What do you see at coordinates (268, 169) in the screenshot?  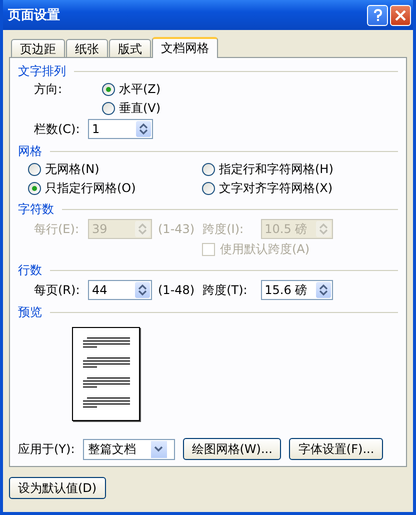 I see `radio-option: 指定行和字符网格(H)` at bounding box center [268, 169].